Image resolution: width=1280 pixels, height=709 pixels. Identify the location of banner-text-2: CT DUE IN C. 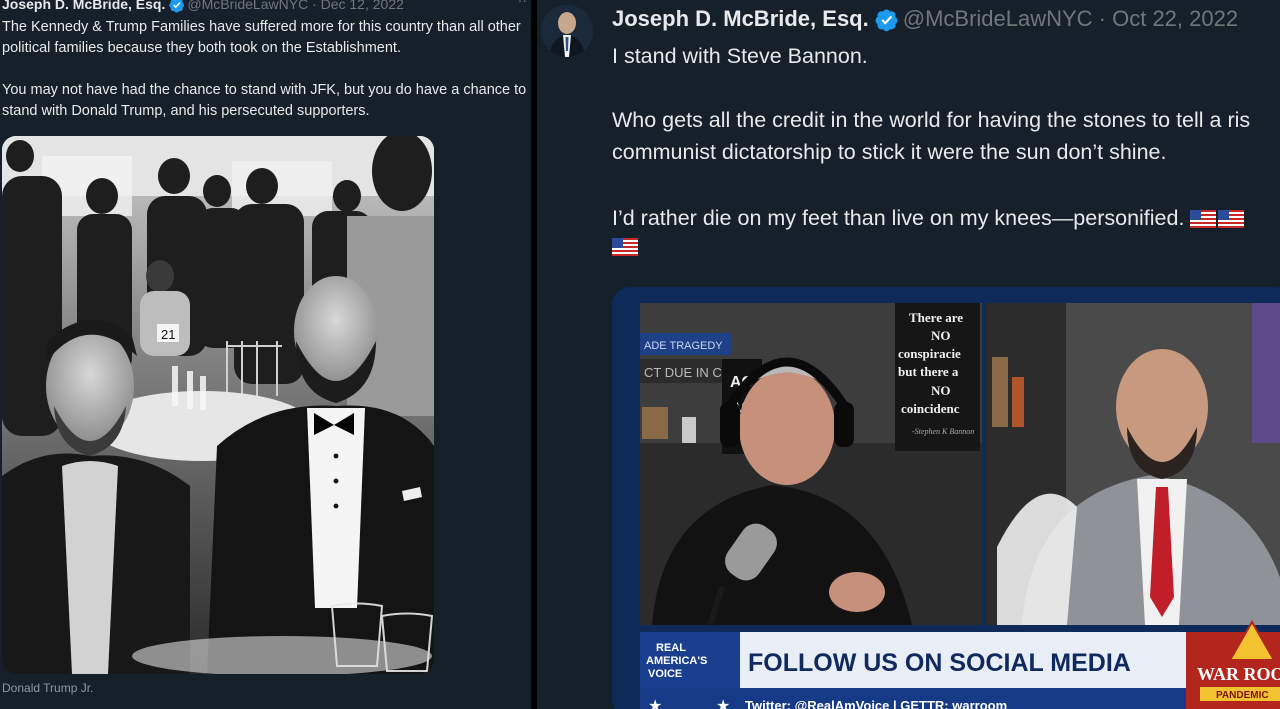
(683, 372).